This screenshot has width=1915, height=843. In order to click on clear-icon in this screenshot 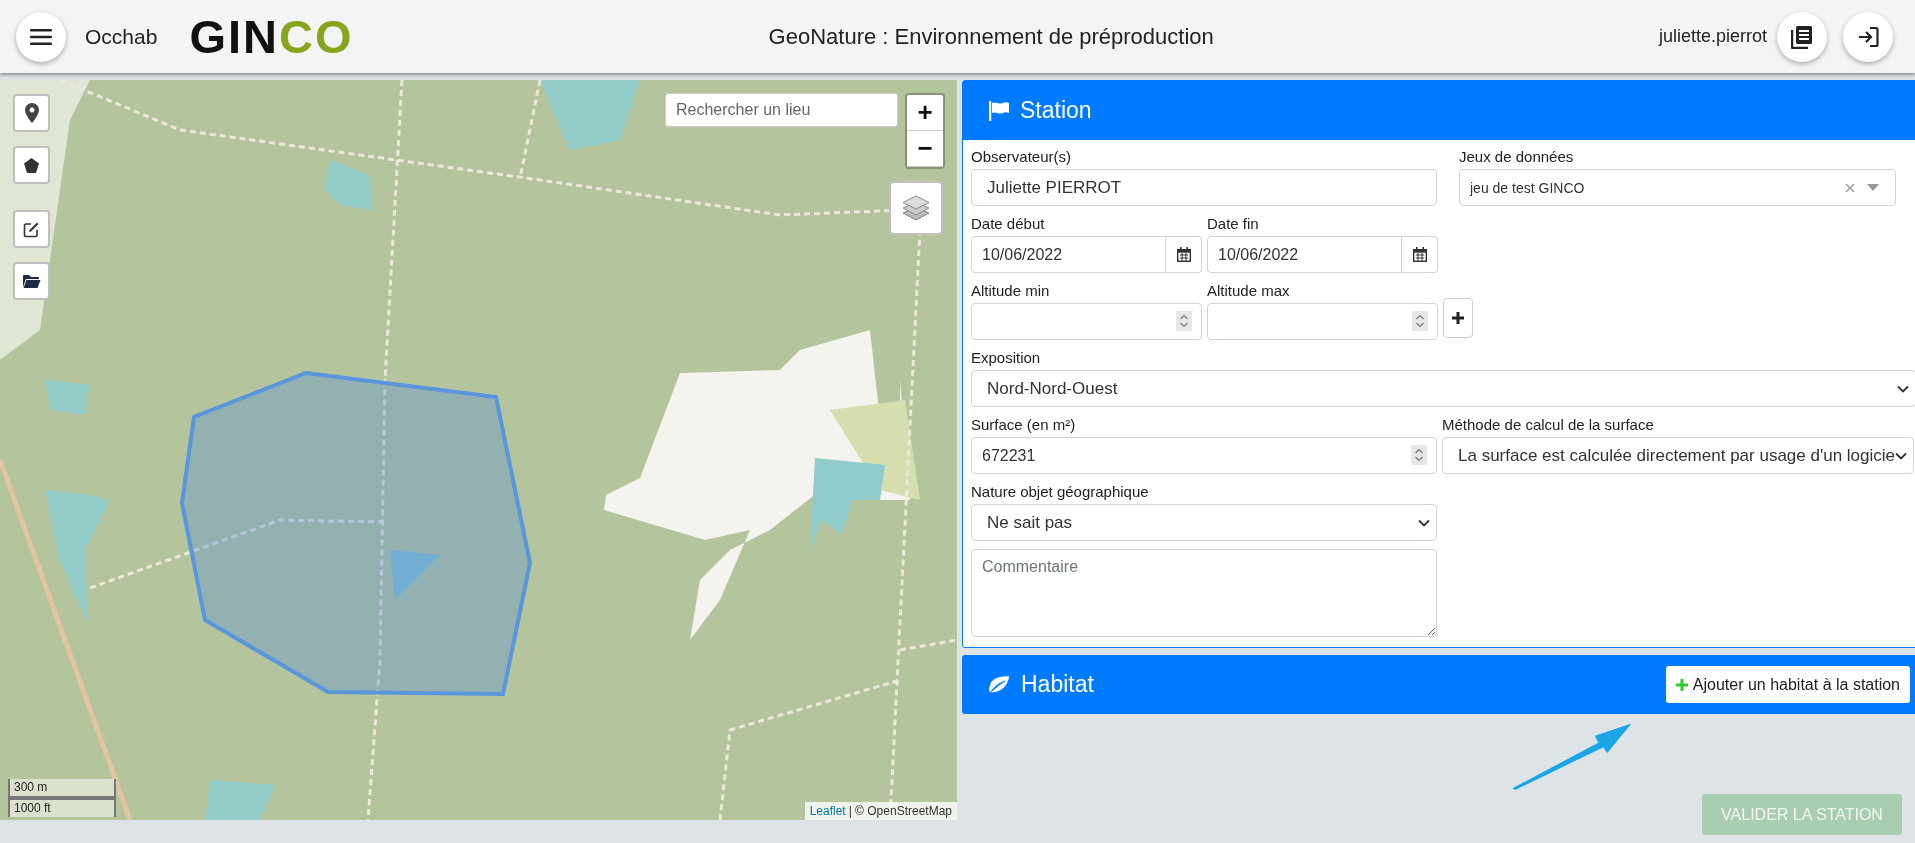, I will do `click(1850, 187)`.